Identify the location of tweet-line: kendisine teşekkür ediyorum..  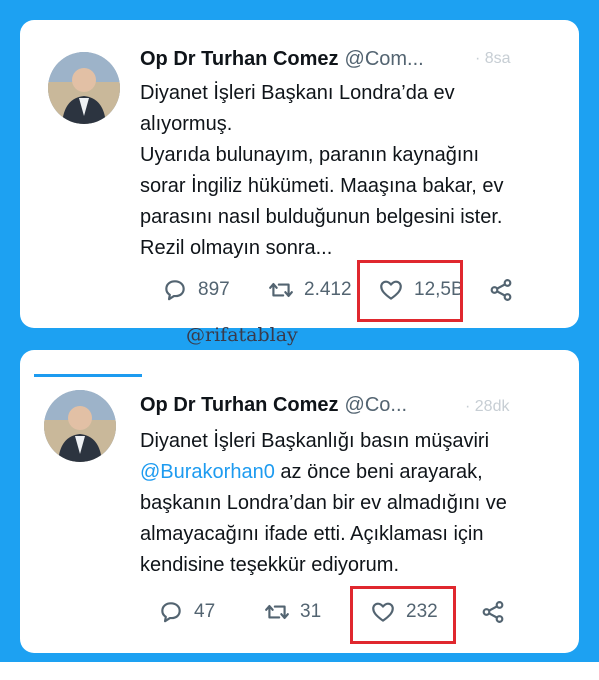
(270, 565).